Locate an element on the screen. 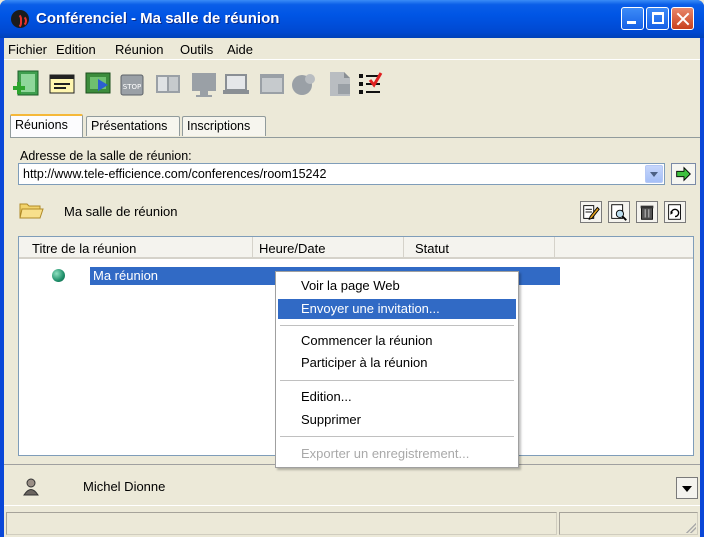 This screenshot has width=704, height=537. properties-icon is located at coordinates (62, 84).